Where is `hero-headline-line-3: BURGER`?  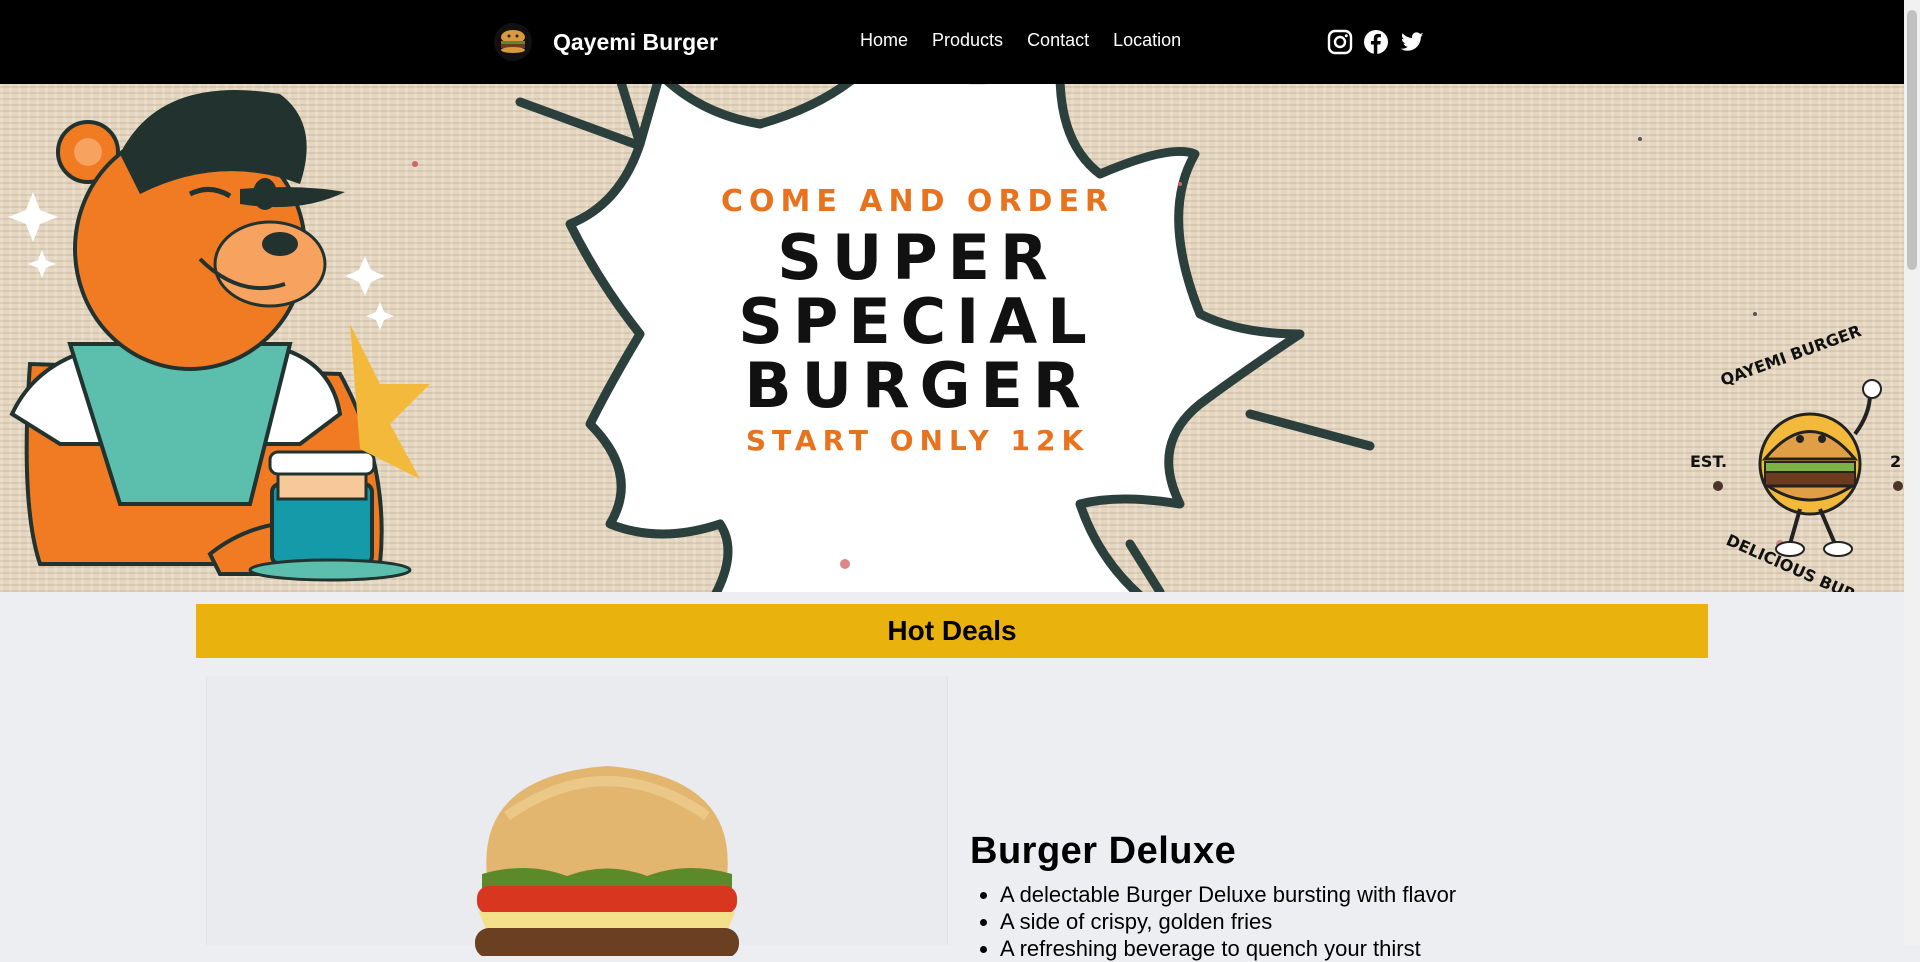
hero-headline-line-3: BURGER is located at coordinates (917, 385).